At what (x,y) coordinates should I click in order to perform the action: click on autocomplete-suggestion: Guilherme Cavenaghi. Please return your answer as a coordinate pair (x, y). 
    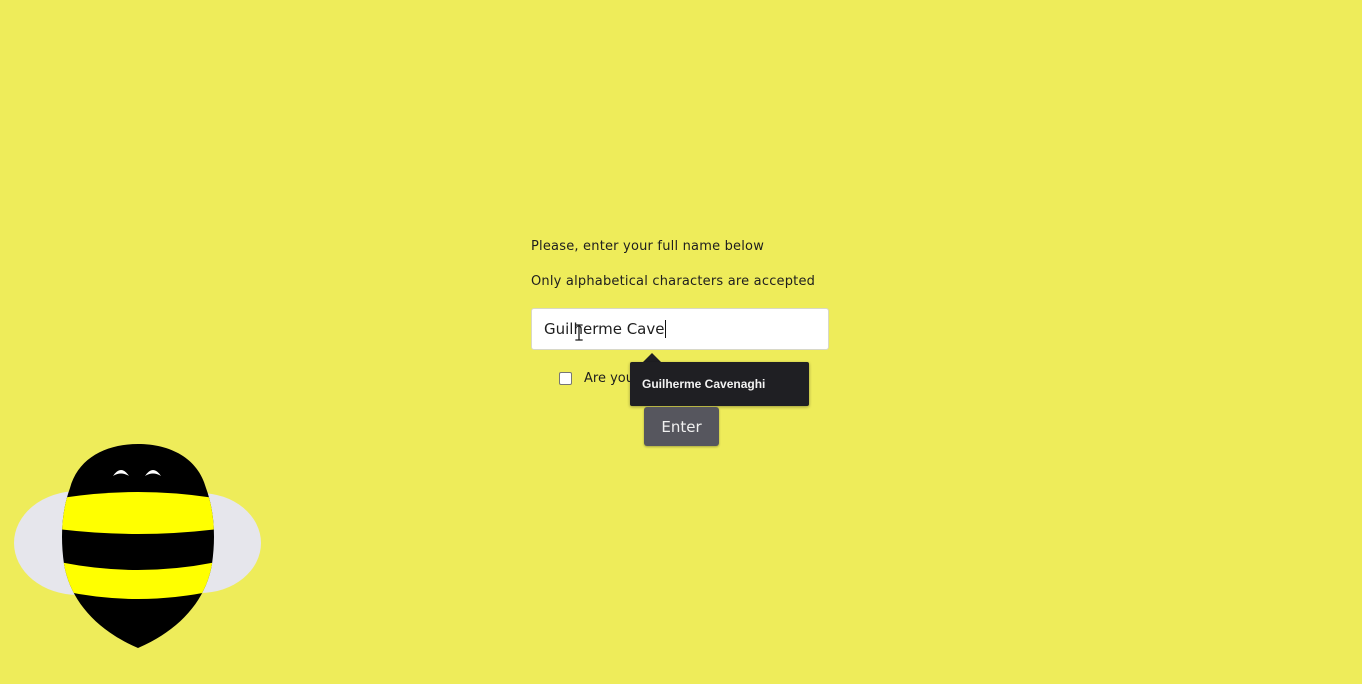
    Looking at the image, I should click on (719, 384).